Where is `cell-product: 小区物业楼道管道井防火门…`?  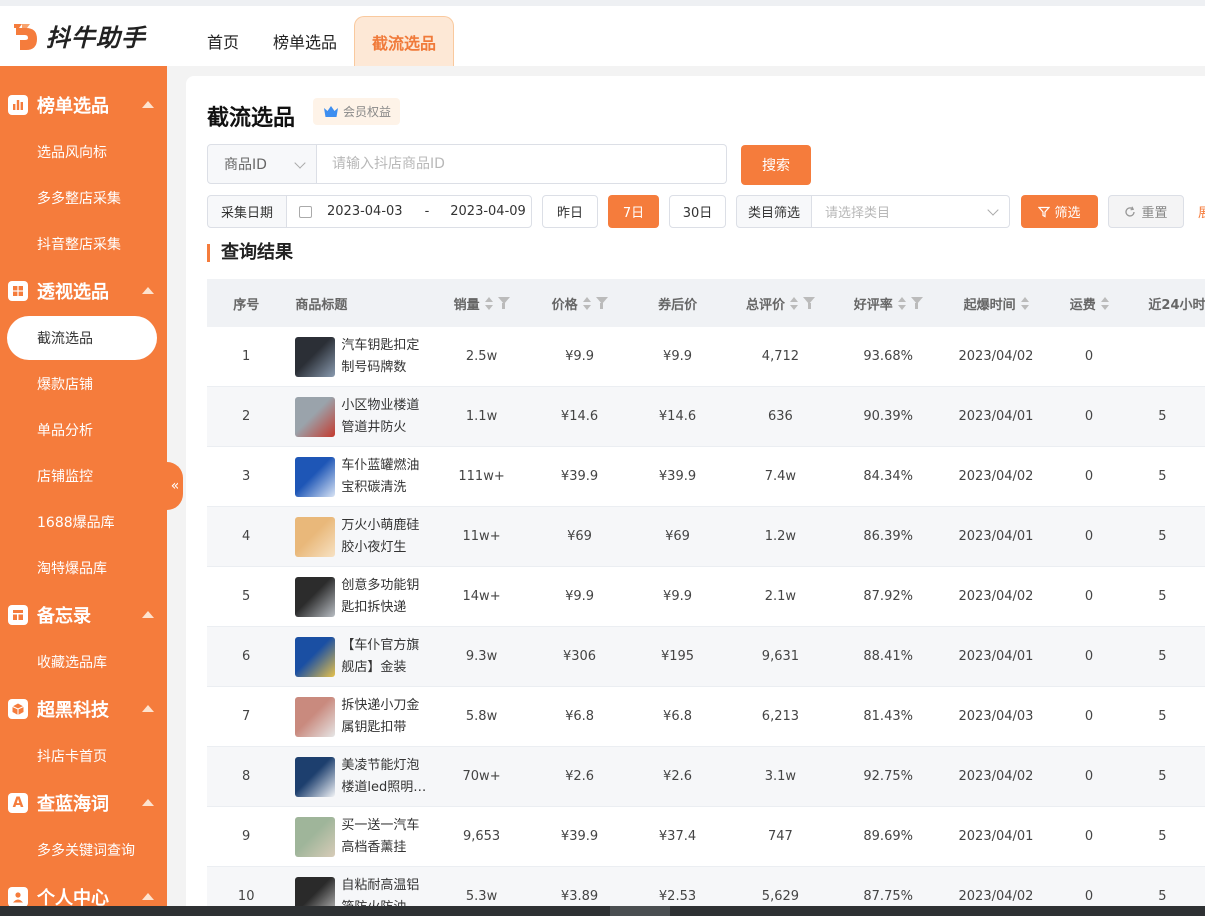
cell-product: 小区物业楼道管道井防火门… is located at coordinates (358, 417).